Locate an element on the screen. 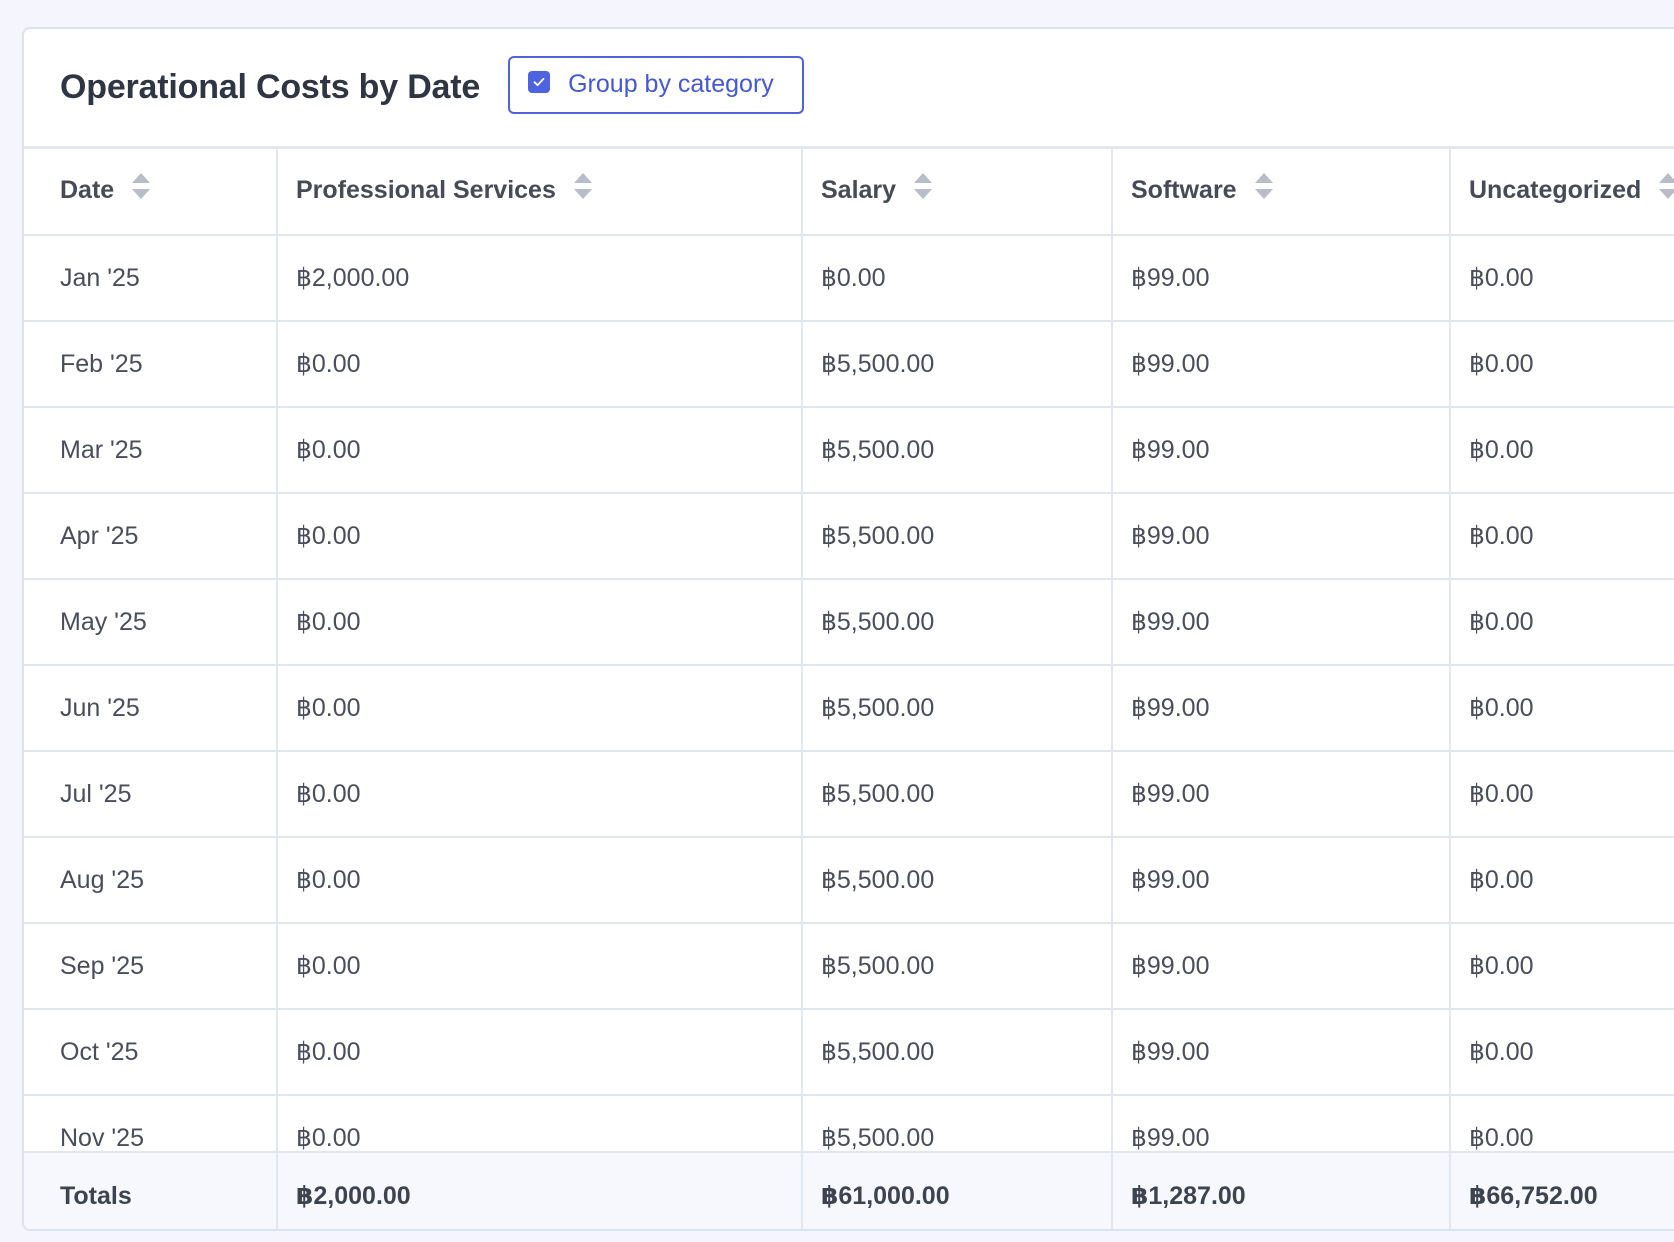  date-cell: Mar '25 is located at coordinates (151, 450).